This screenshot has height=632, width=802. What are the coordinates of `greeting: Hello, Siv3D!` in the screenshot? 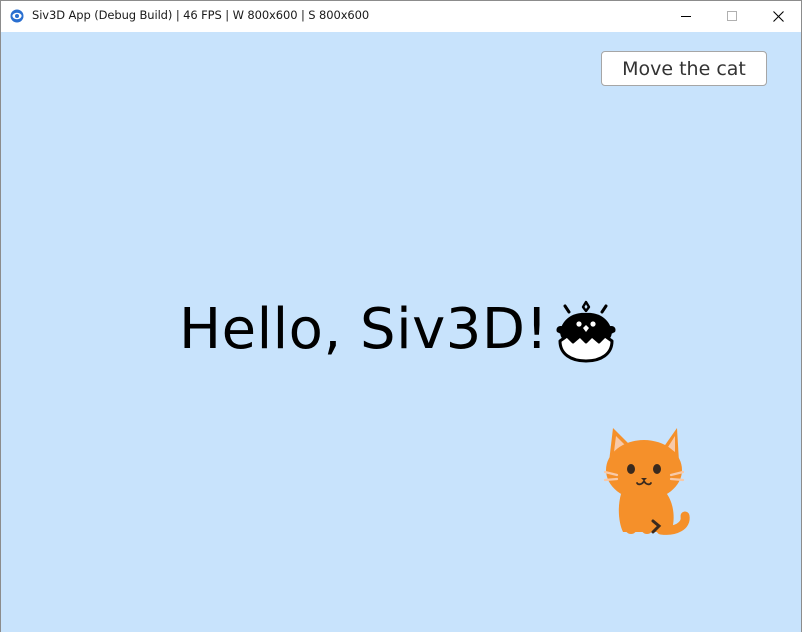 It's located at (398, 329).